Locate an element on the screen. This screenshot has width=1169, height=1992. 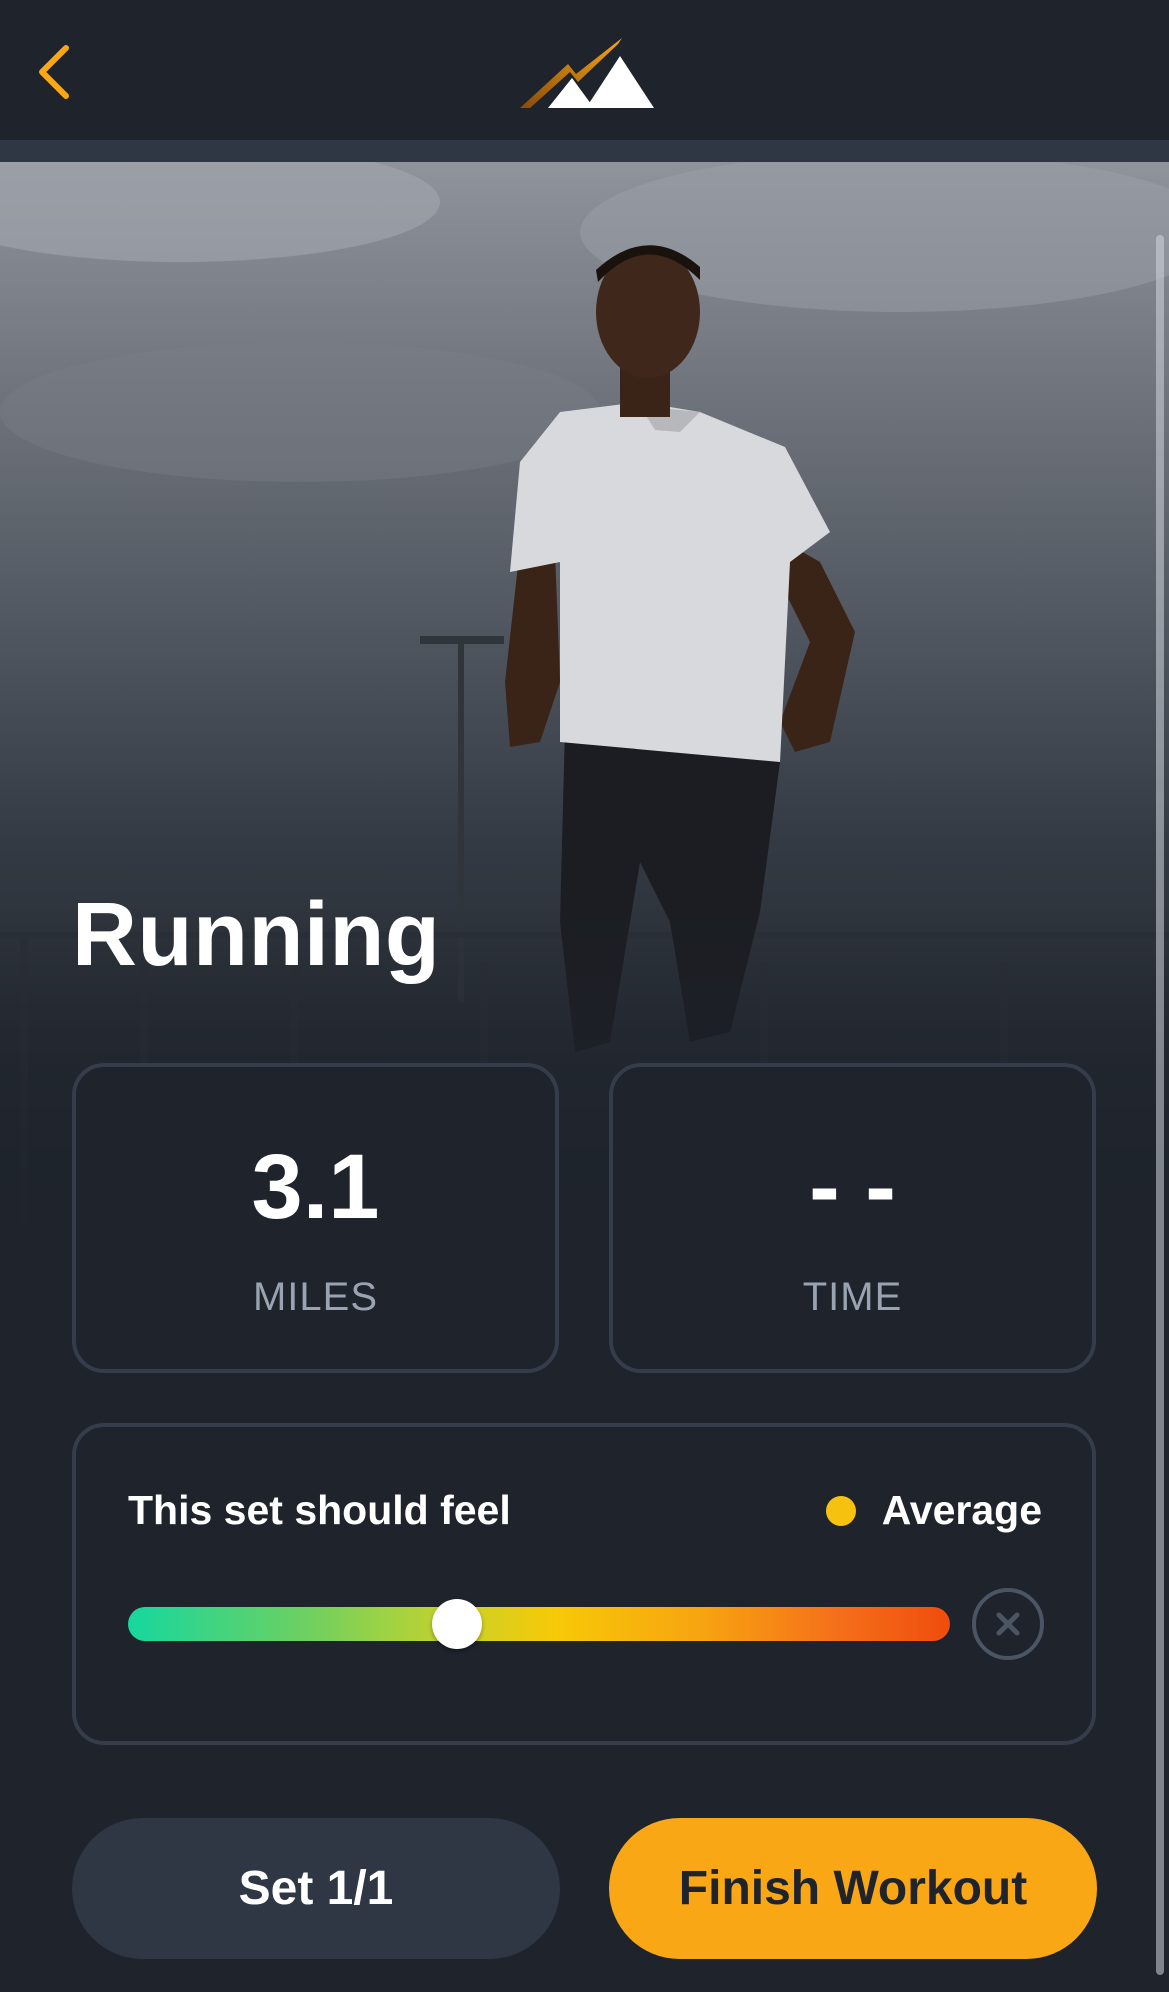
effort-dot-icon is located at coordinates (840, 1510).